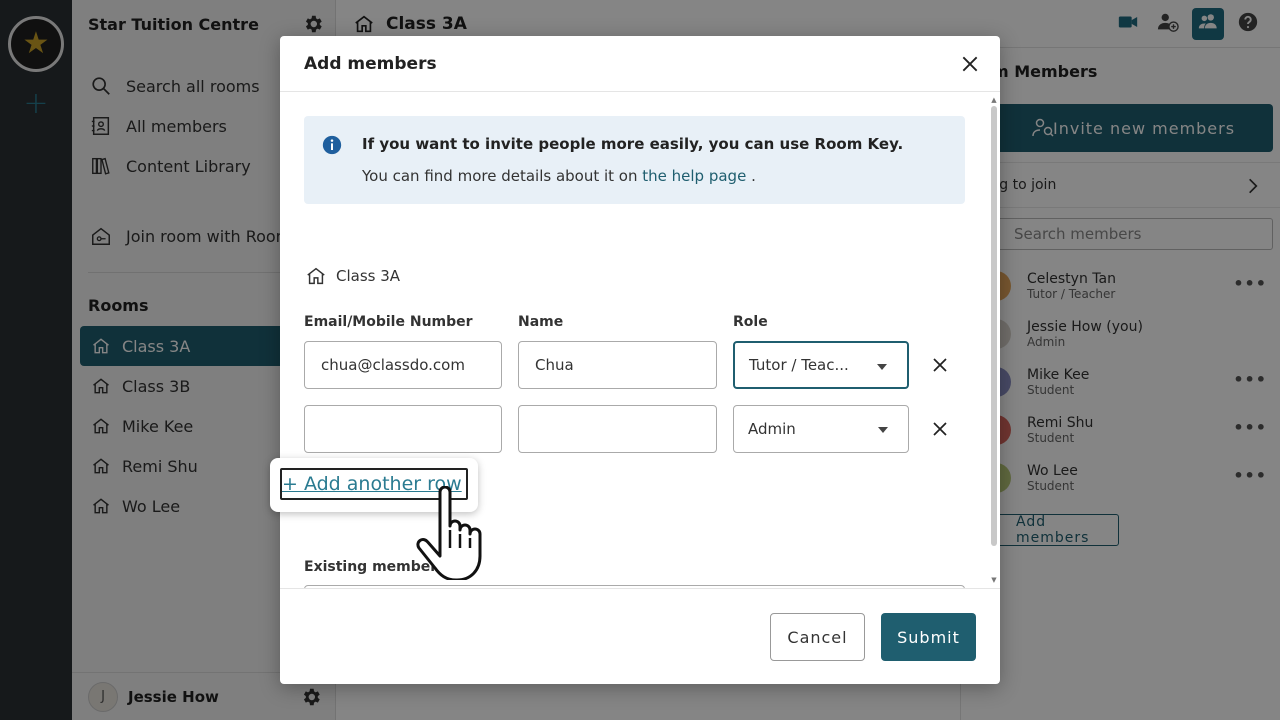 The width and height of the screenshot is (1280, 720). Describe the element at coordinates (821, 429) in the screenshot. I see `role-select: Admin` at that location.